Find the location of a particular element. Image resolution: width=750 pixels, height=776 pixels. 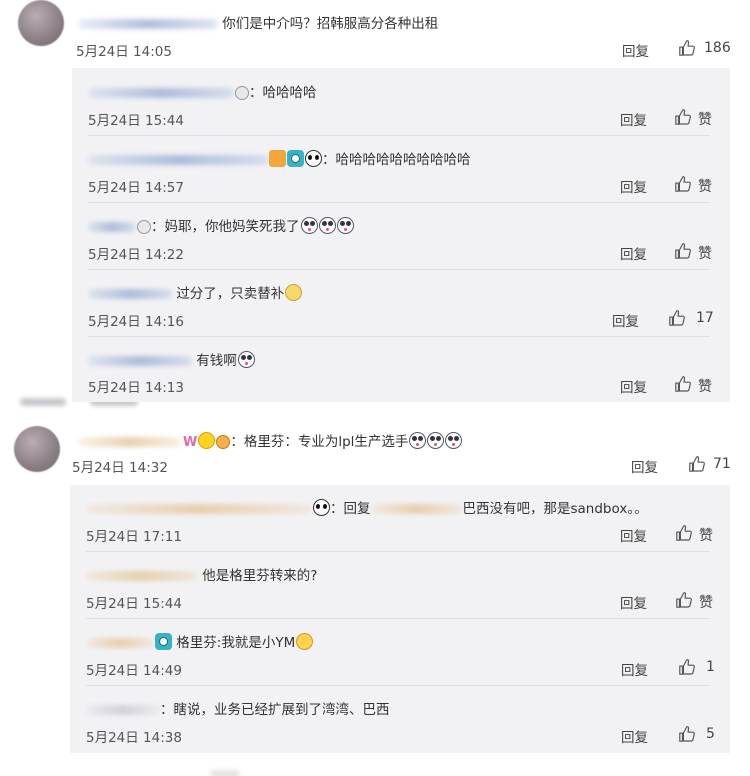

sub-comment-text: 格里芬:我就是小YM is located at coordinates (236, 643).